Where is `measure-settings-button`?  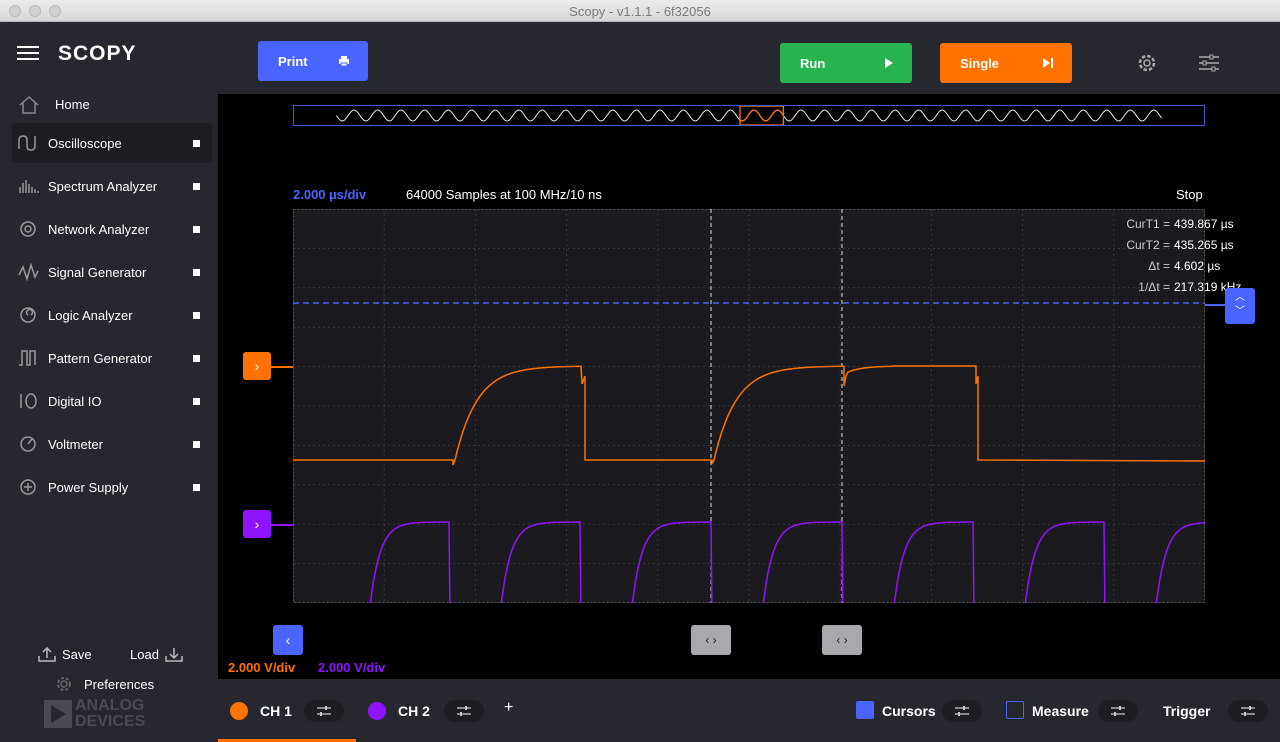
measure-settings-button is located at coordinates (1118, 711).